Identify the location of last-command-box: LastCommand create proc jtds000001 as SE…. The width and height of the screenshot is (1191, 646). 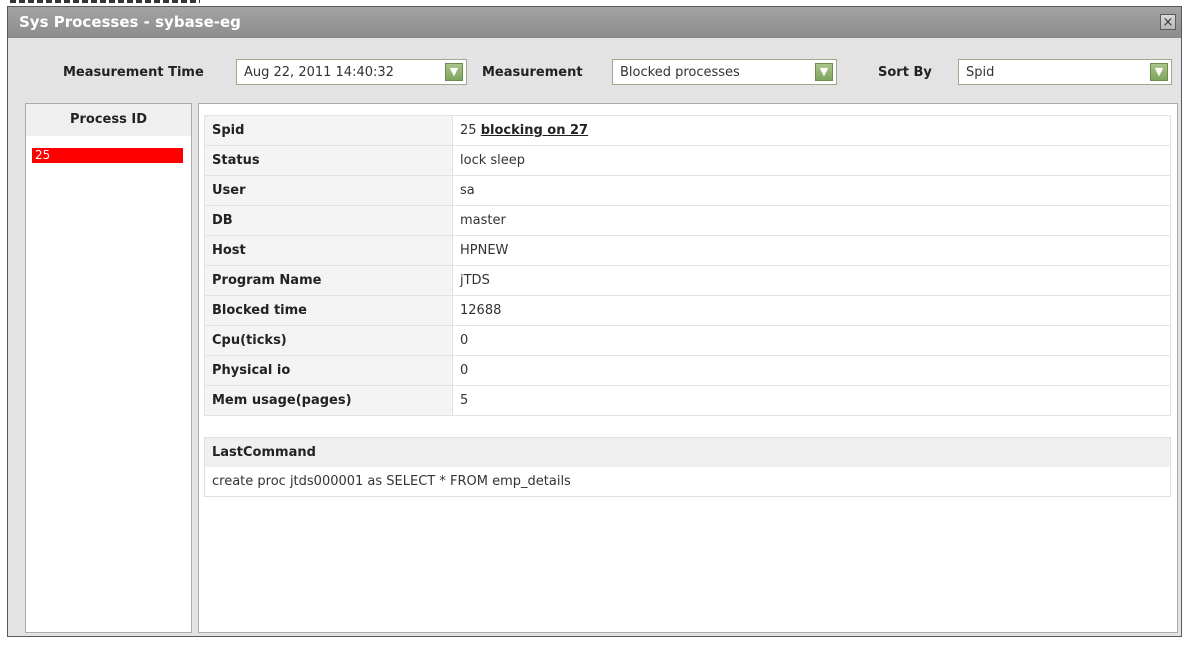
(687, 467).